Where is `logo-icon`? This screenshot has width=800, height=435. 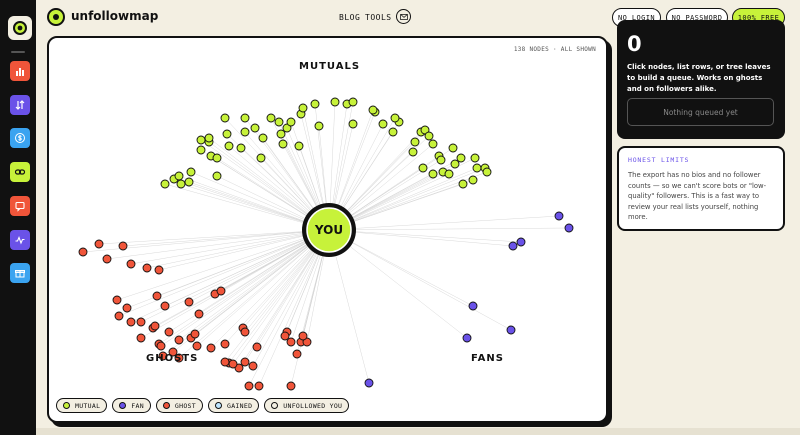
logo-icon is located at coordinates (56, 17).